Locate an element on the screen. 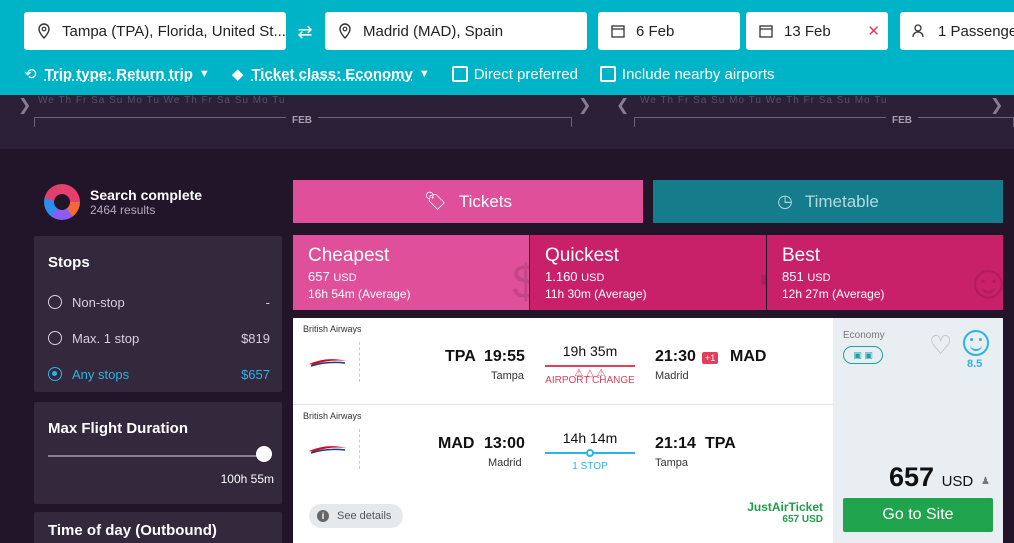 This screenshot has width=1014, height=543. refresh-icon: ⟲ is located at coordinates (30, 74).